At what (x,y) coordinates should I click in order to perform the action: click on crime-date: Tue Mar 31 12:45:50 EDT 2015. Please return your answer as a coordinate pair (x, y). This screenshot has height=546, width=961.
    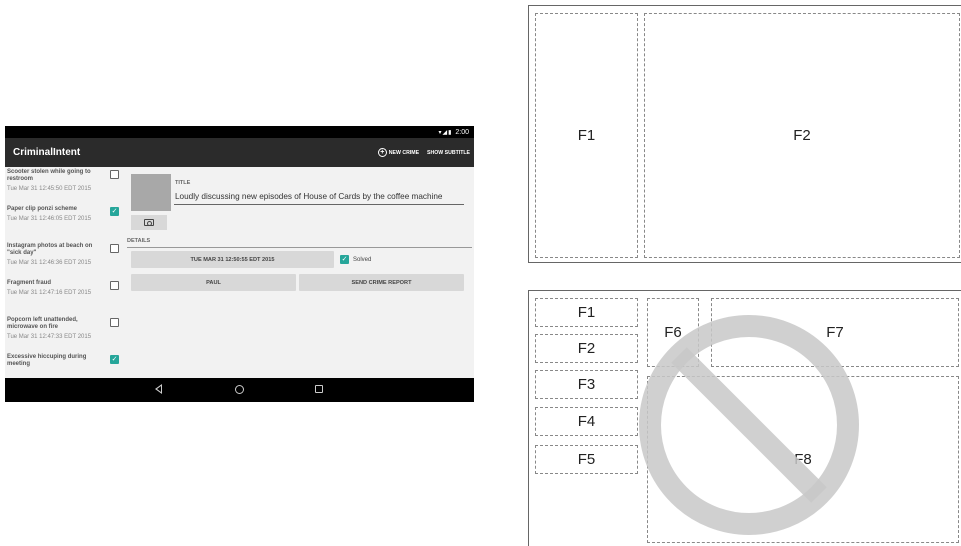
    Looking at the image, I should click on (49, 189).